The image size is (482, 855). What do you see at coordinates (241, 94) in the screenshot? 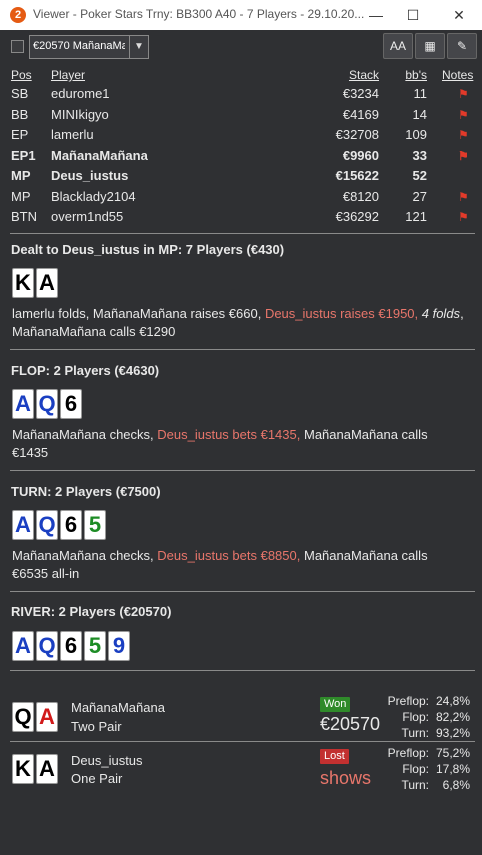
I see `table-row: SB edurome1 €3234 11 ⚑` at bounding box center [241, 94].